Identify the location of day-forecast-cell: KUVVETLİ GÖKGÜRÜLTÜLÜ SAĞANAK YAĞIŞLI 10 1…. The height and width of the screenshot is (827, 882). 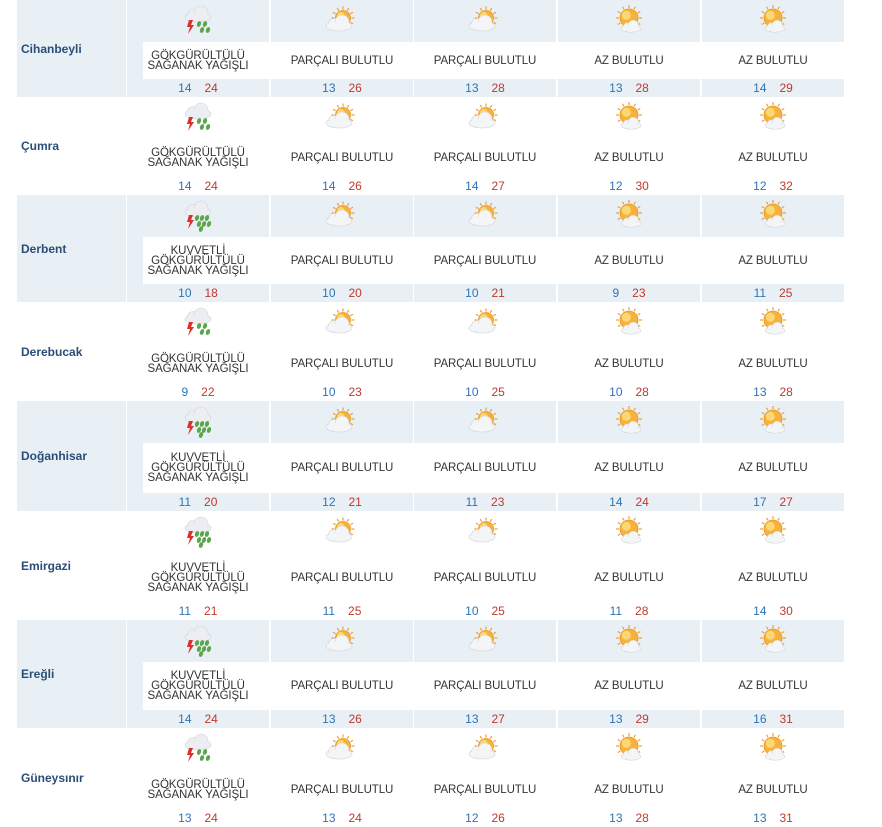
(198, 248).